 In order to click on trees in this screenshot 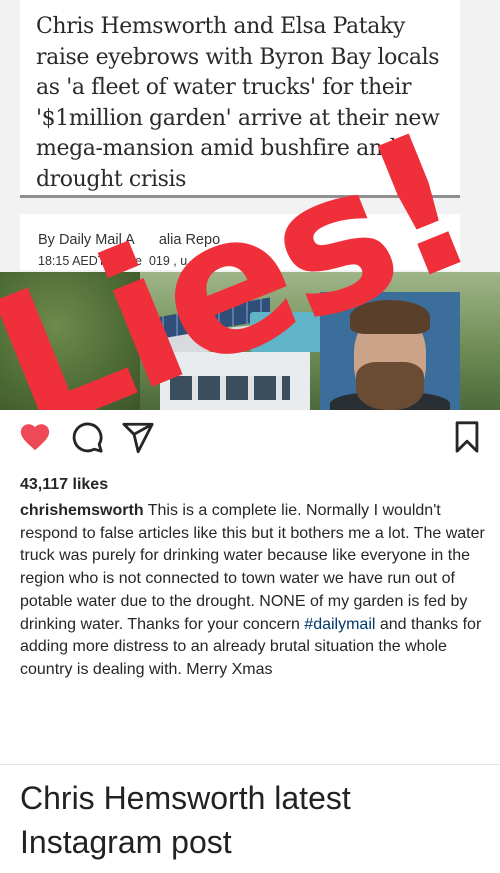, I will do `click(70, 341)`.